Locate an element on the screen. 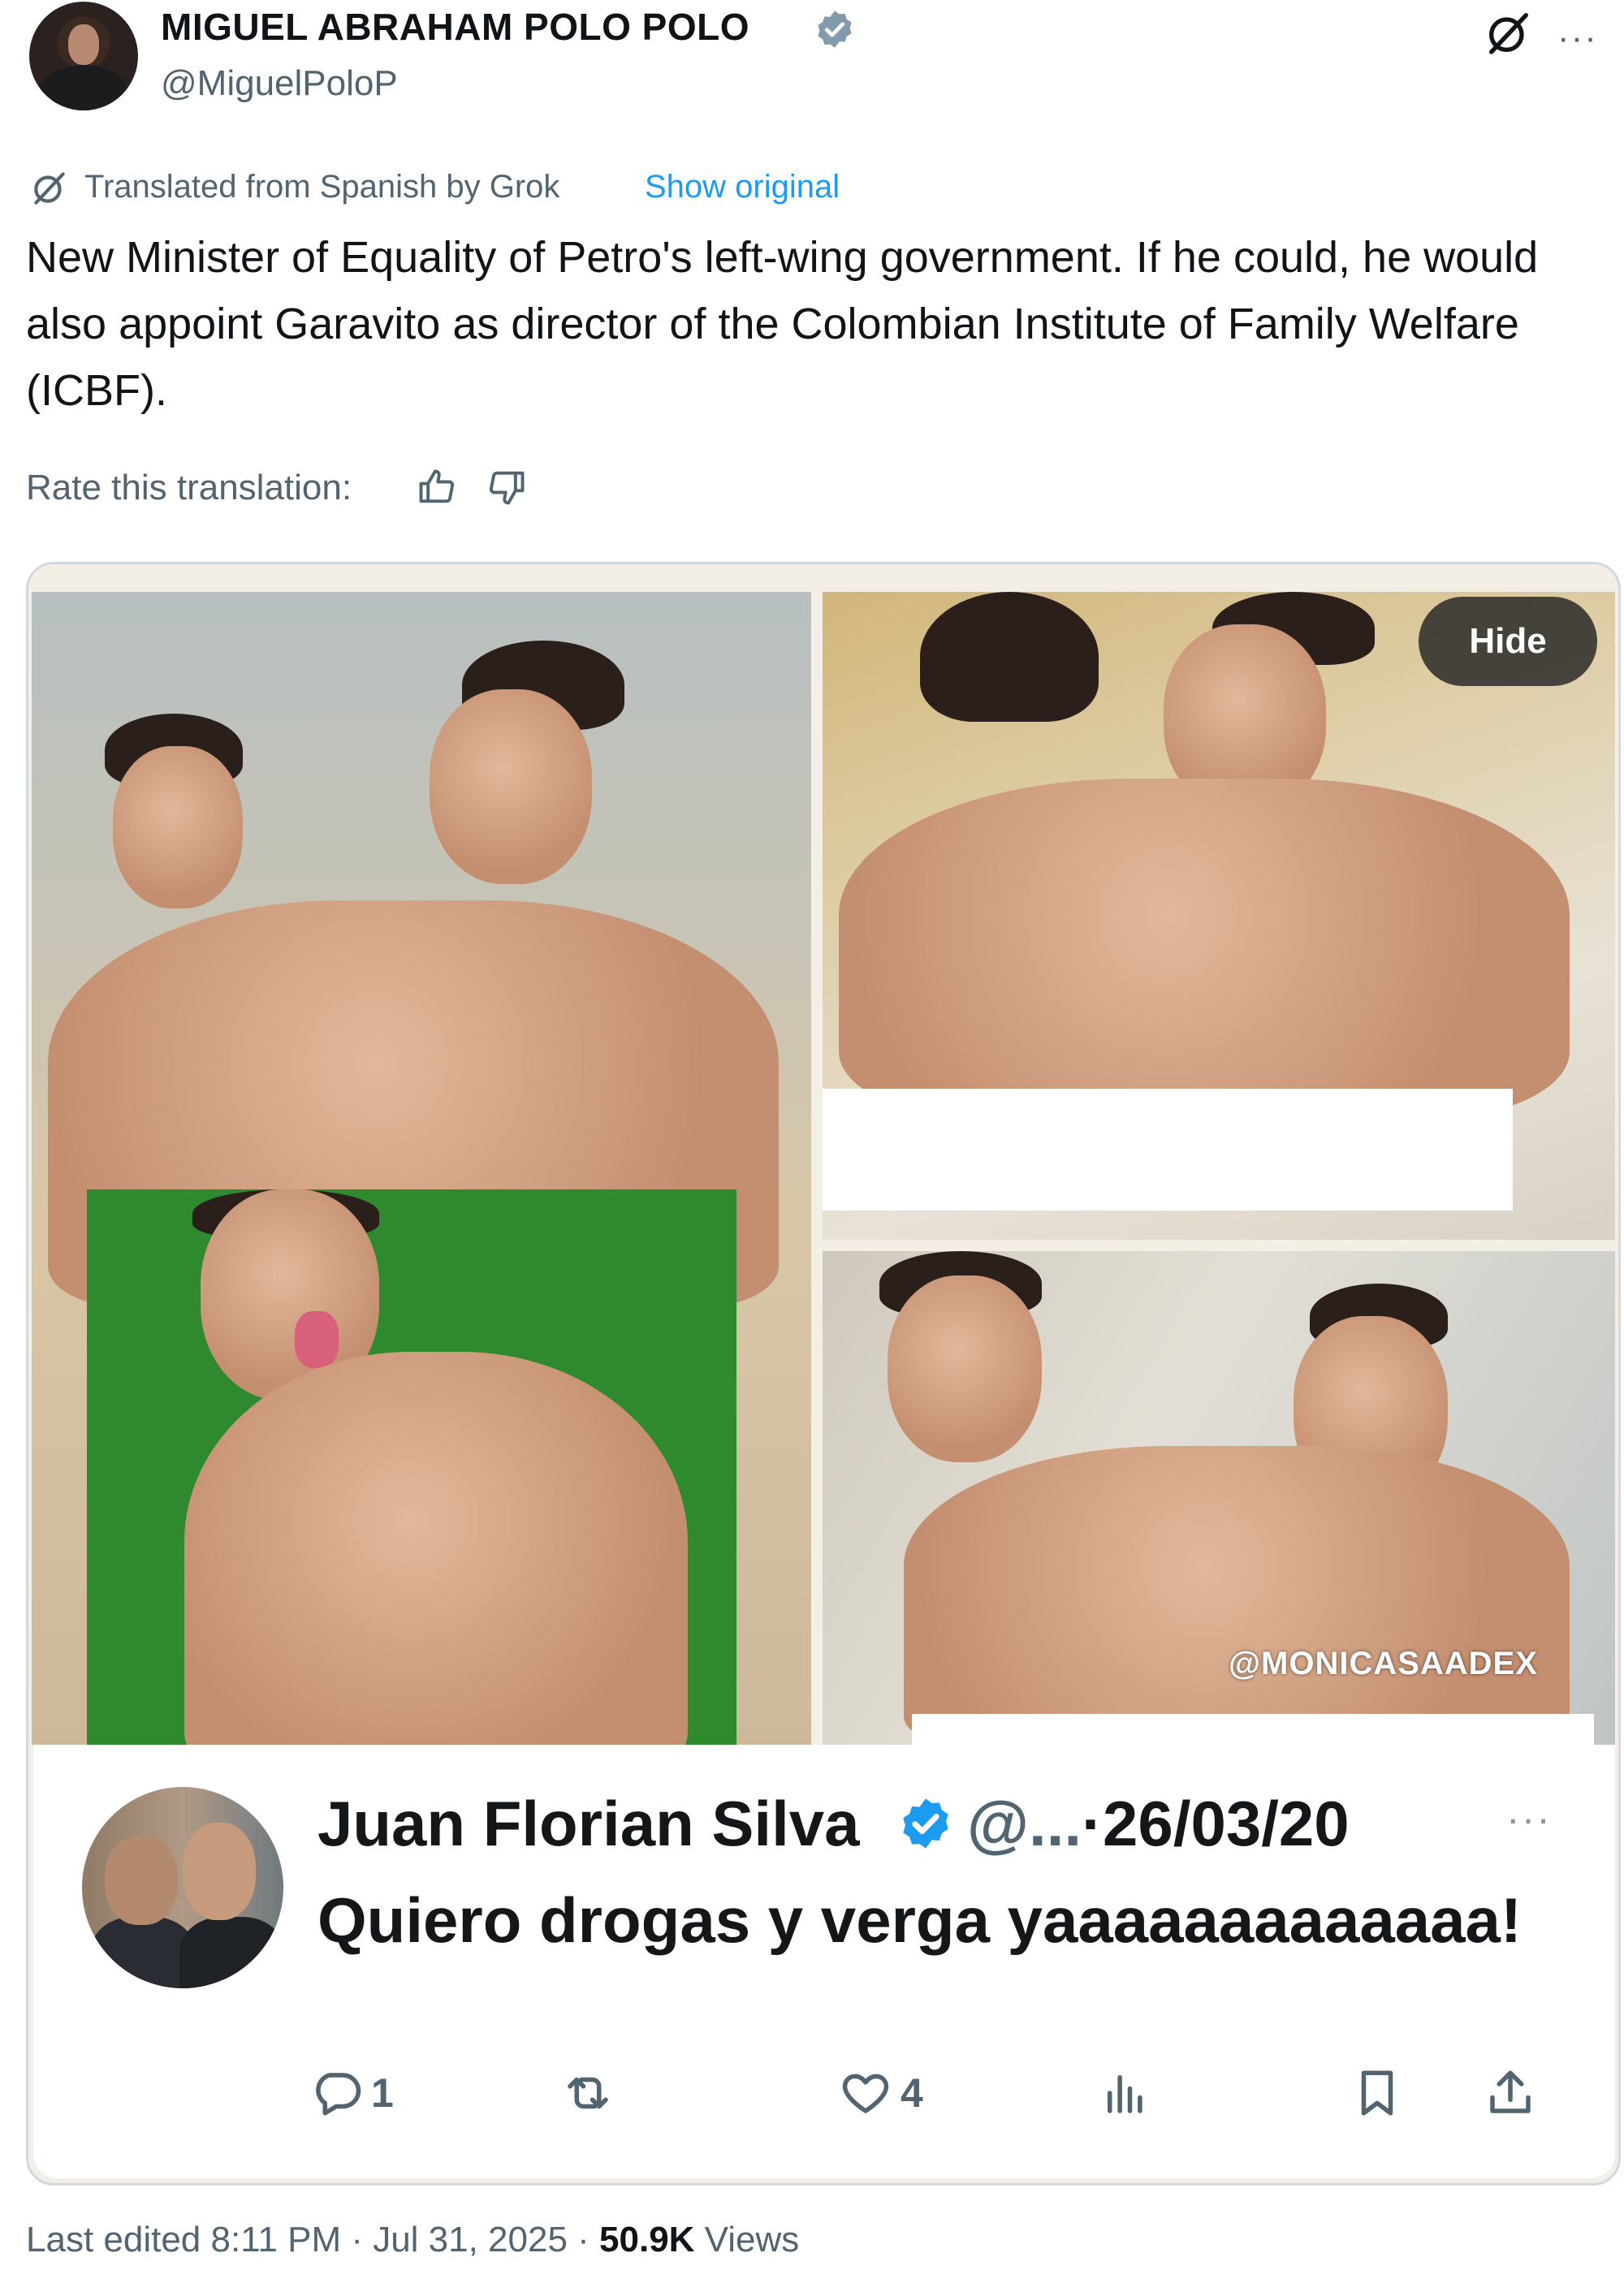  like-count: 4 is located at coordinates (912, 2093).